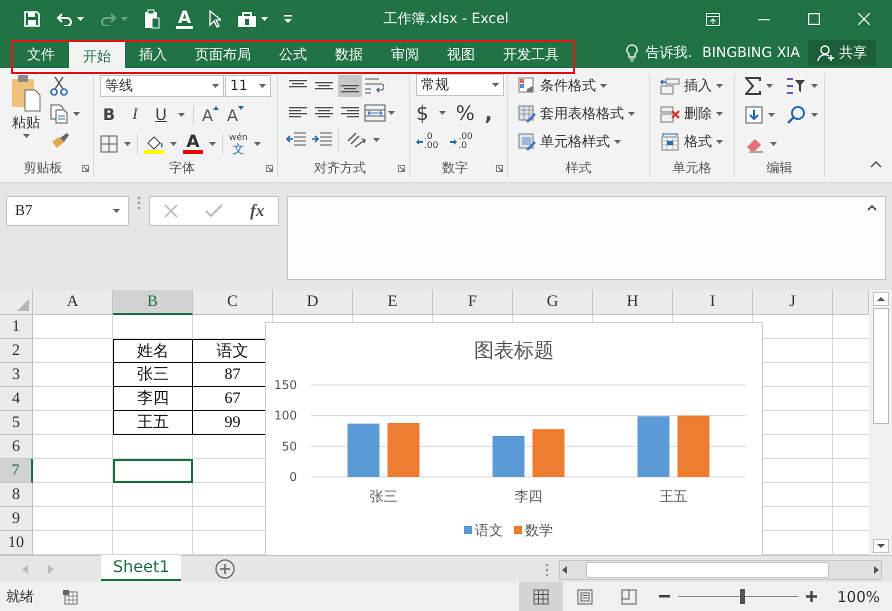  I want to click on conditional-format-button: 条件格式, so click(580, 86).